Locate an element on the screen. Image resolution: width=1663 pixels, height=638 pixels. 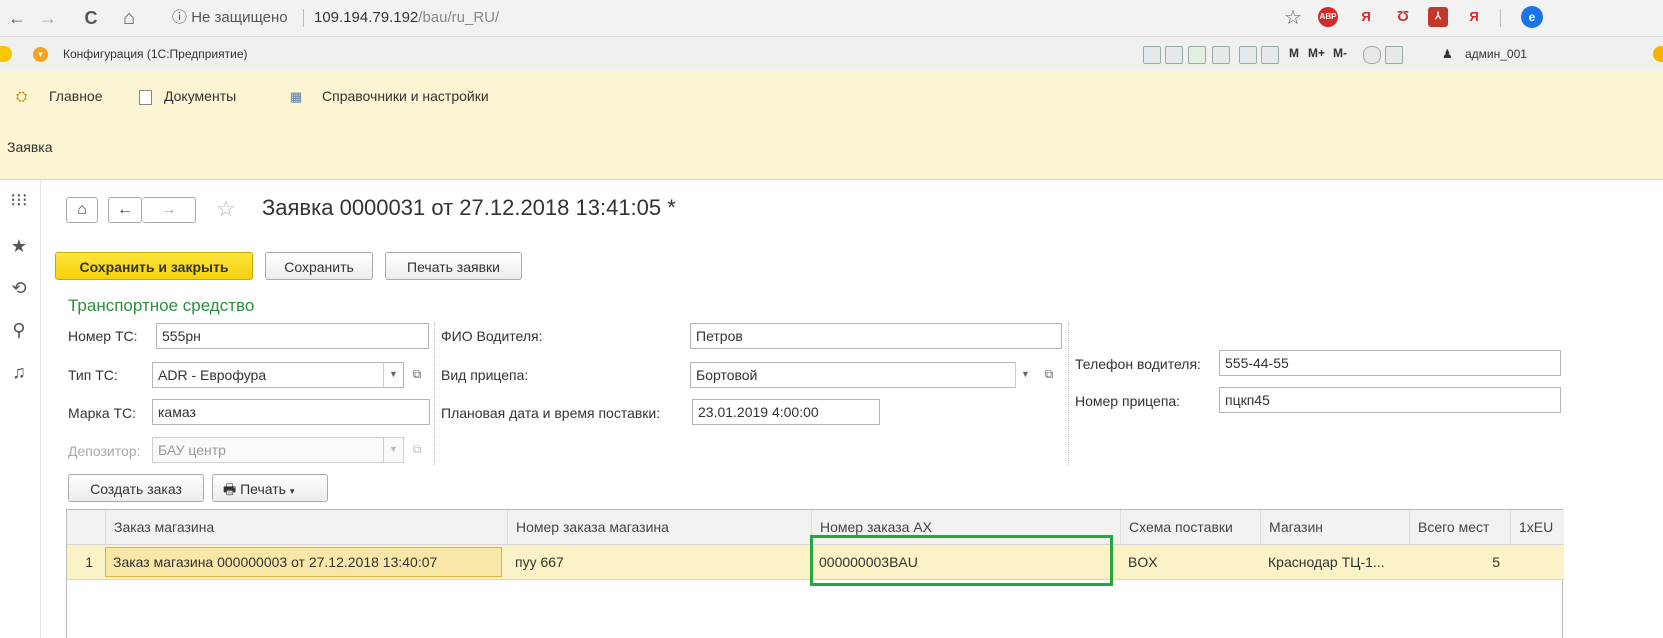
trailer-number-label: Номер прицепа: is located at coordinates (1128, 401).